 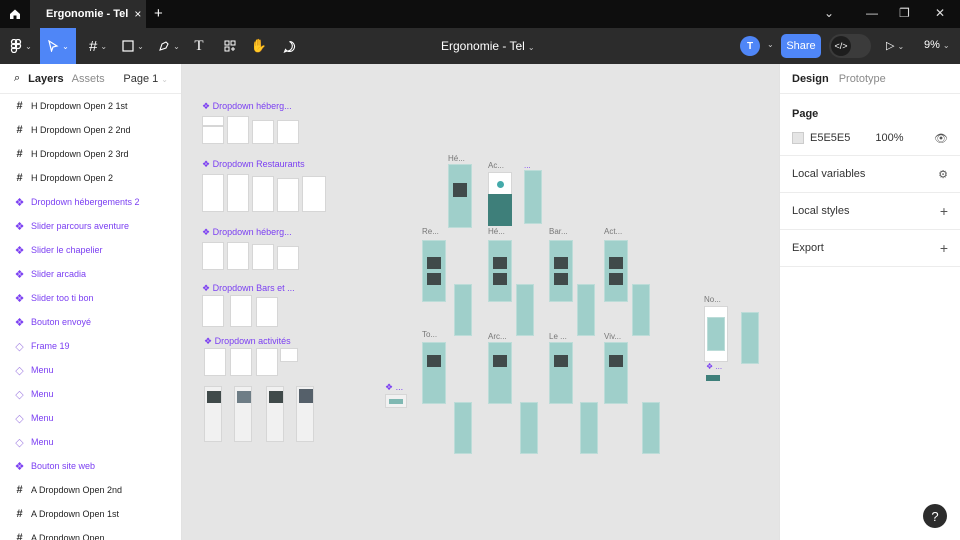 What do you see at coordinates (58, 46) in the screenshot?
I see `move-tool-button: ⌄` at bounding box center [58, 46].